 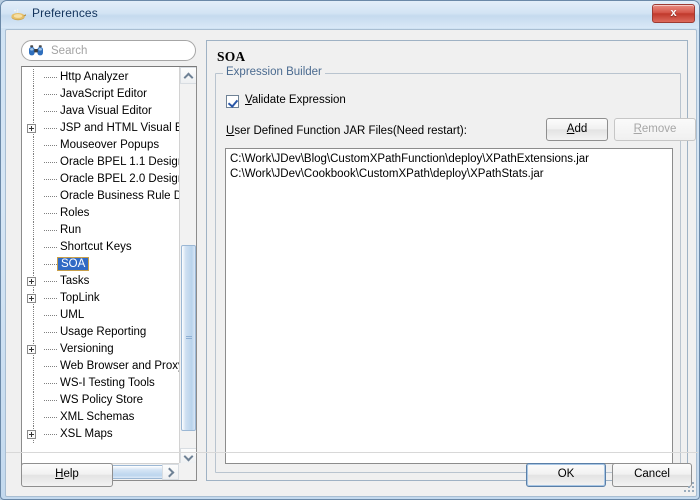 I want to click on cancel-button: Cancel, so click(x=652, y=475).